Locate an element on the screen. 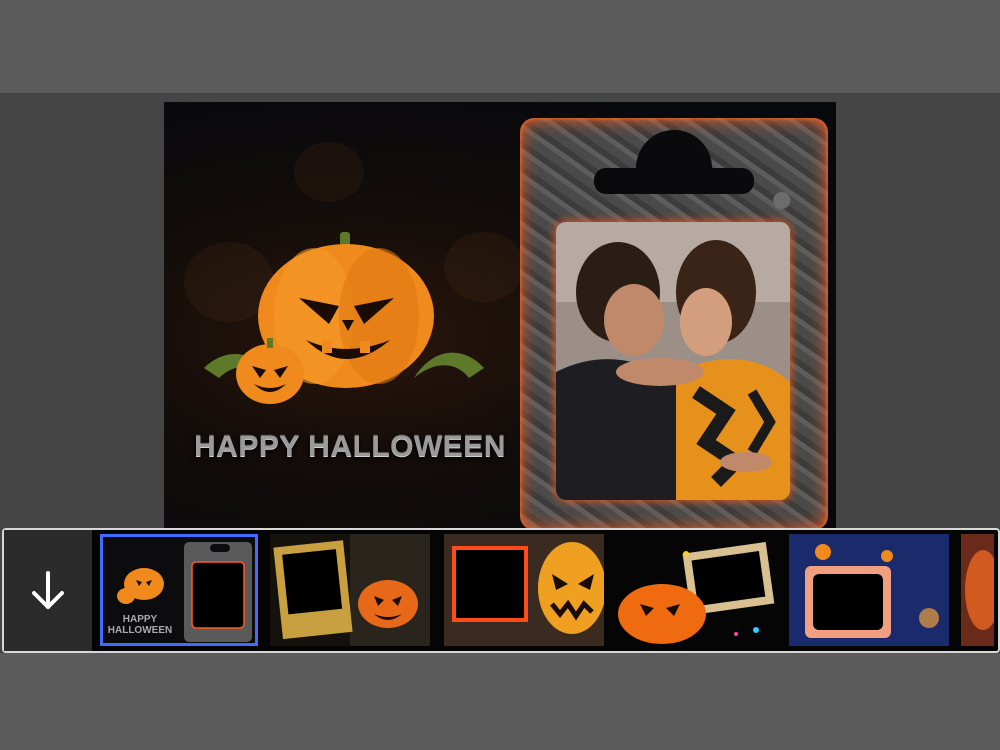  frame-thumbnail-1-label: HAPPY HALLOWEEN is located at coordinates (140, 625).